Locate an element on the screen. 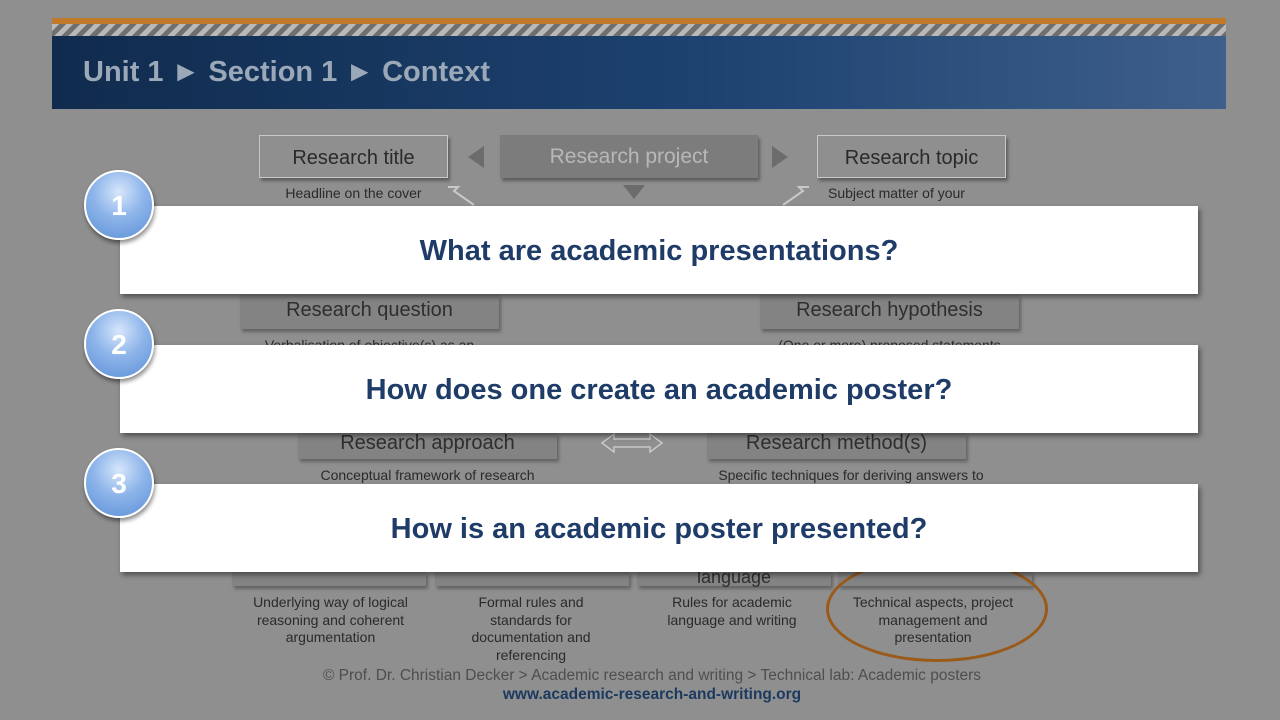 Image resolution: width=1280 pixels, height=720 pixels. header-hatch-pattern is located at coordinates (639, 30).